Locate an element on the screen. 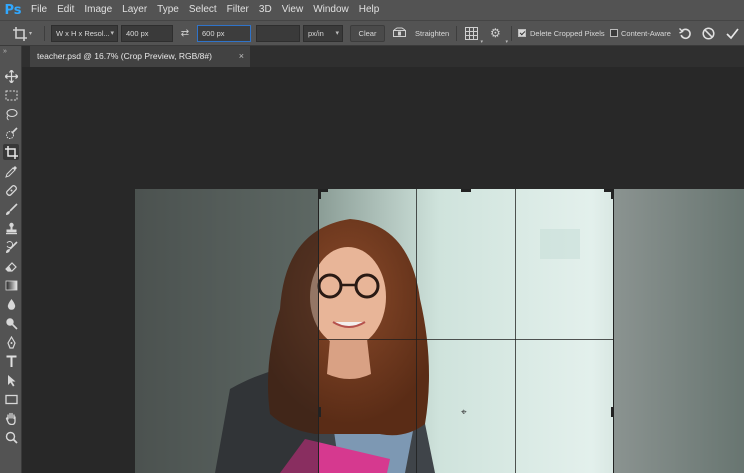  close-icon: × is located at coordinates (241, 56).